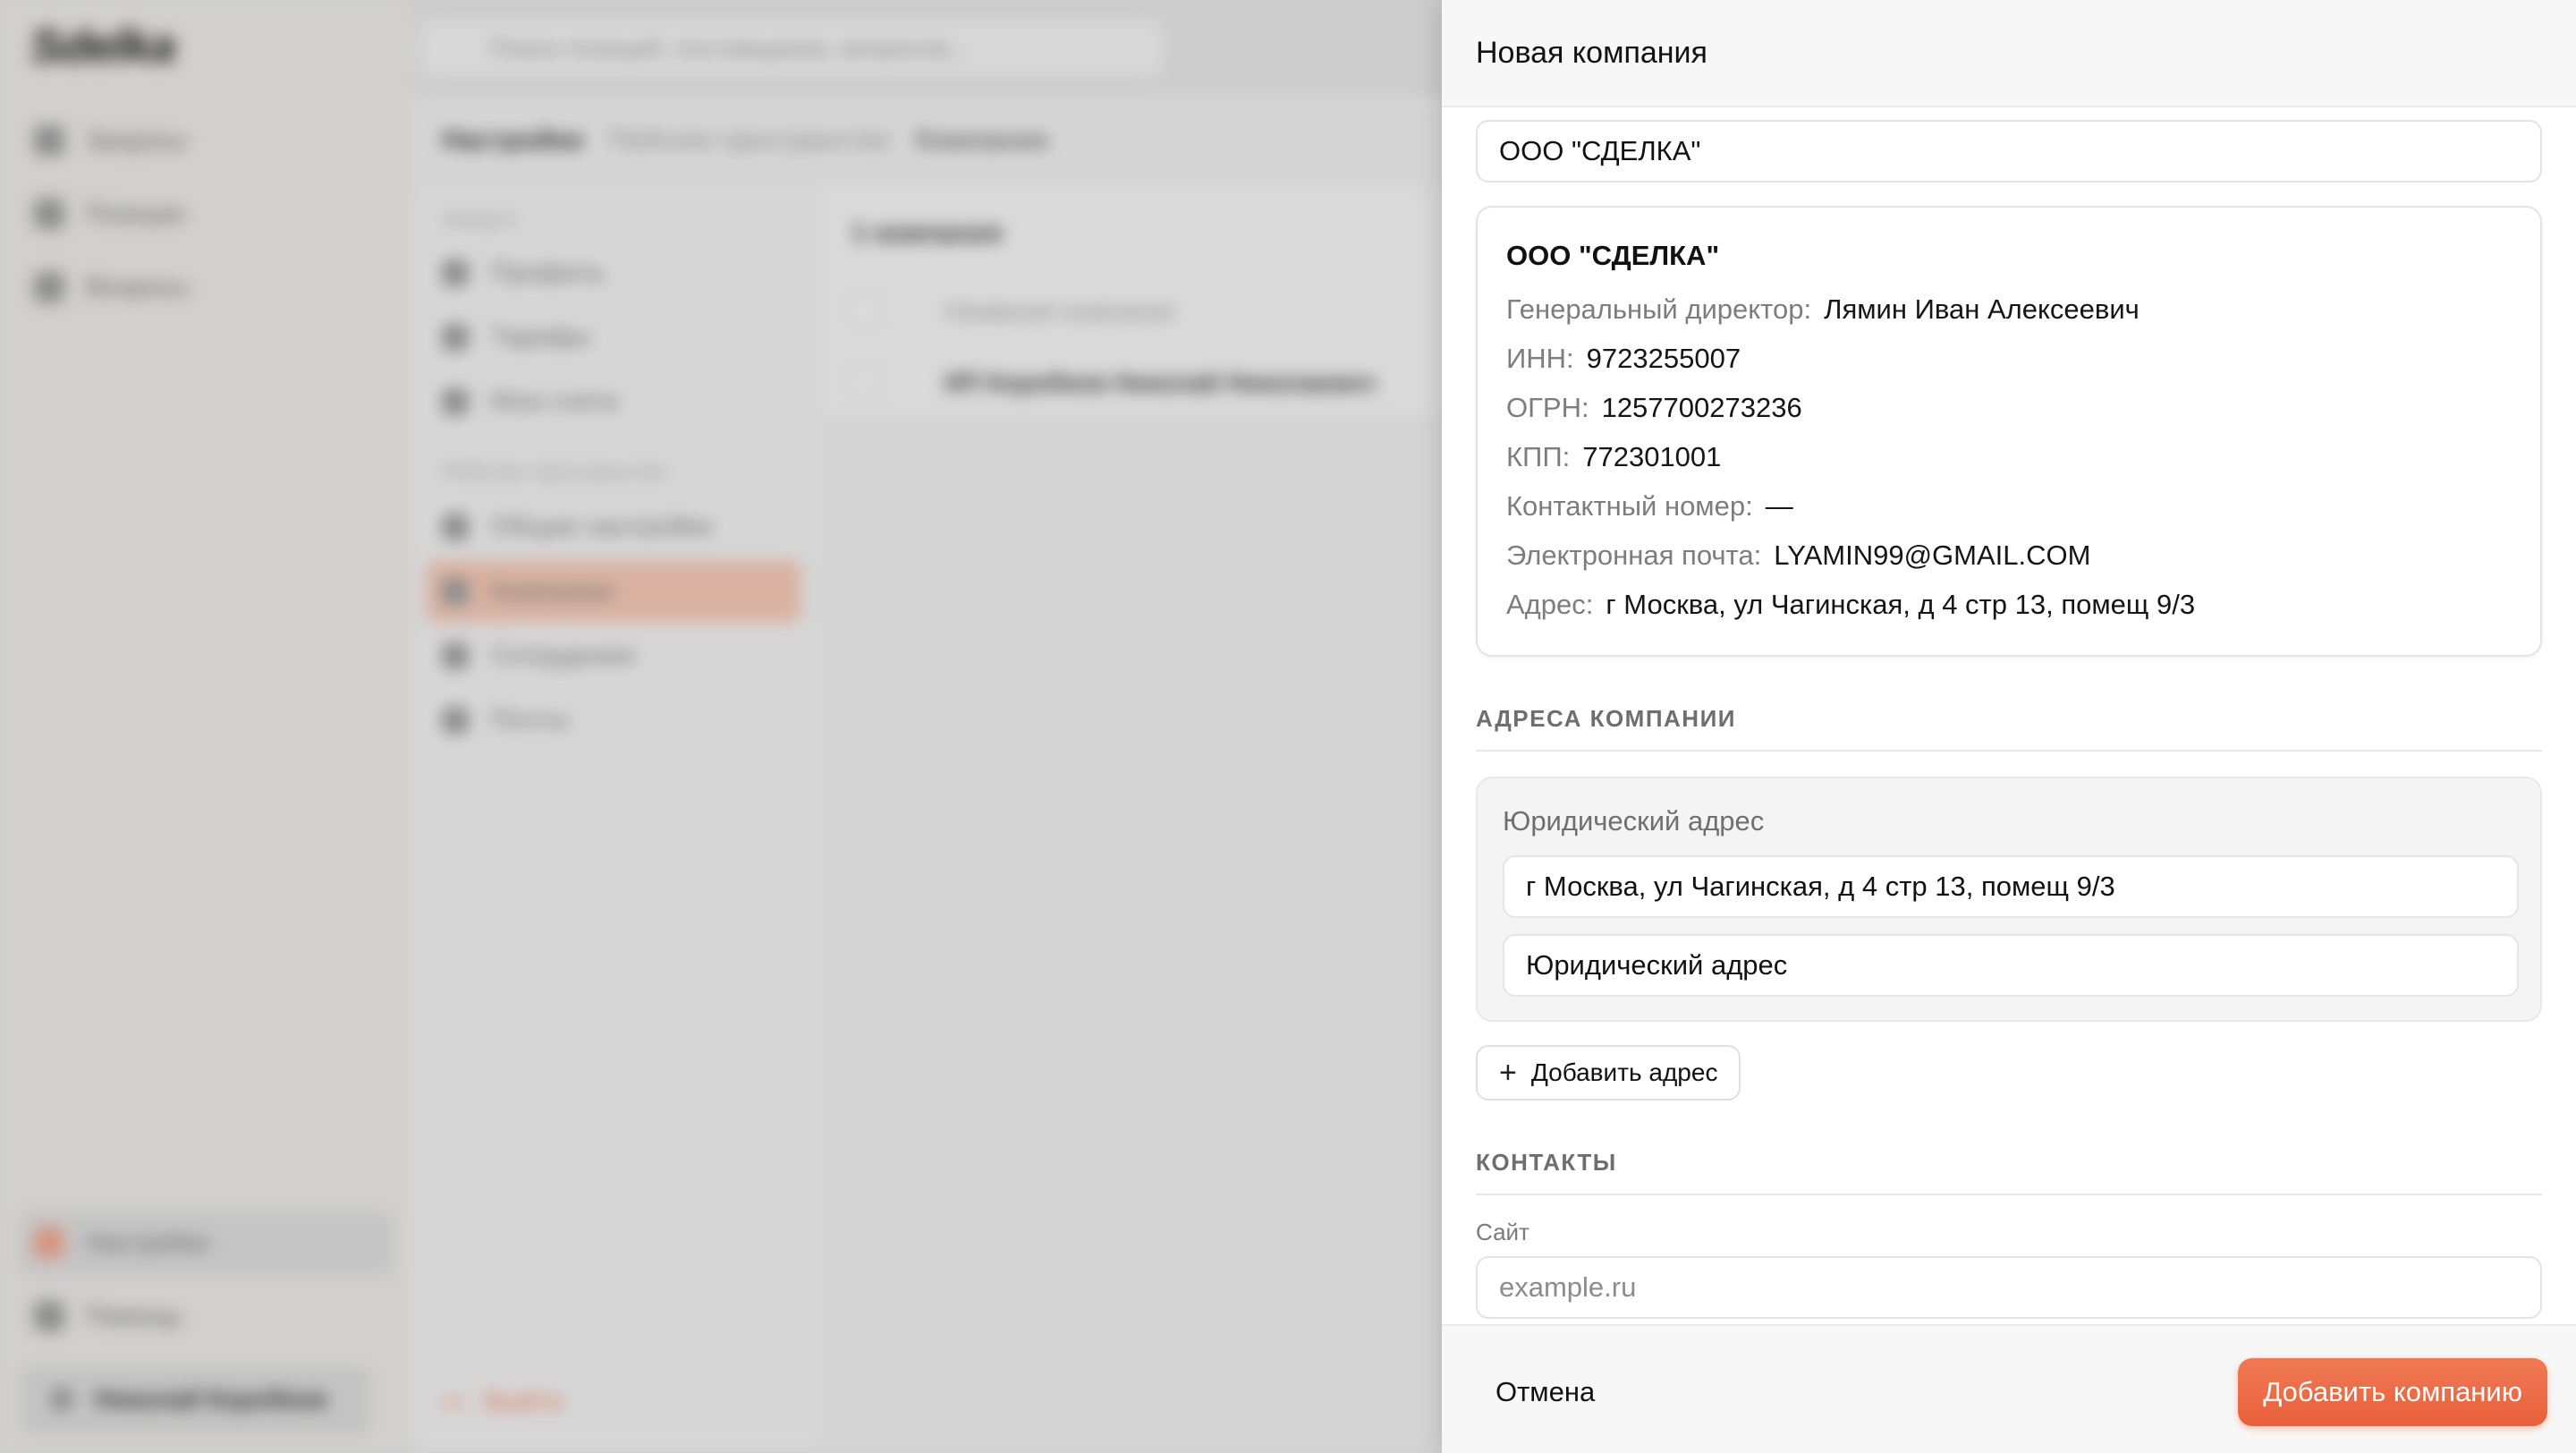 The image size is (2576, 1453). What do you see at coordinates (1649, 506) in the screenshot?
I see `detail-phone: Контактный номер: —` at bounding box center [1649, 506].